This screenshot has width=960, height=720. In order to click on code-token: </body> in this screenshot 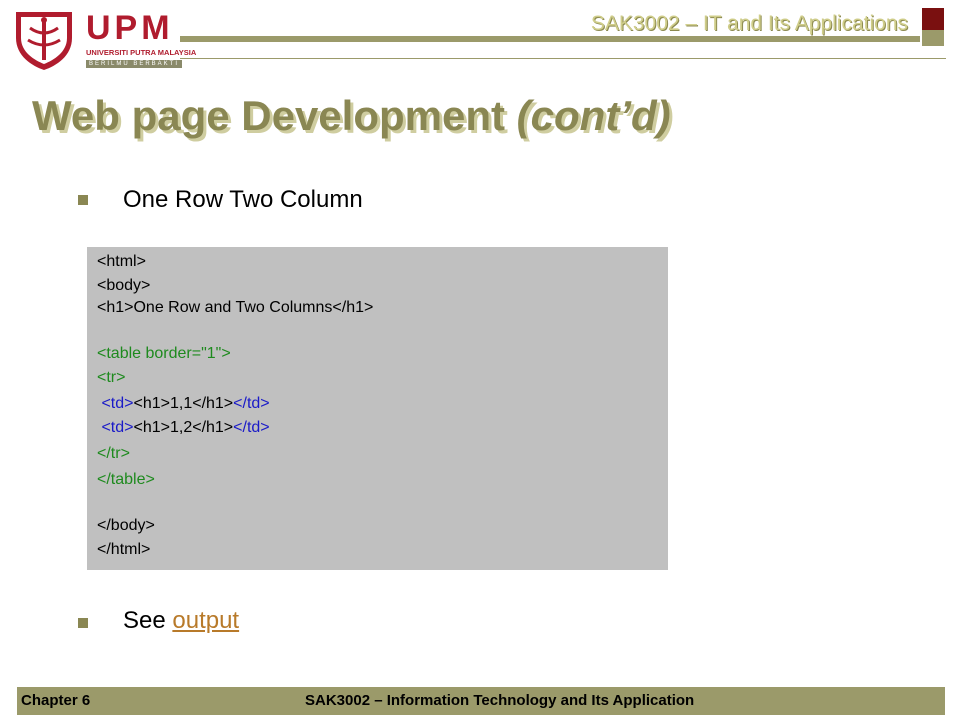, I will do `click(126, 525)`.